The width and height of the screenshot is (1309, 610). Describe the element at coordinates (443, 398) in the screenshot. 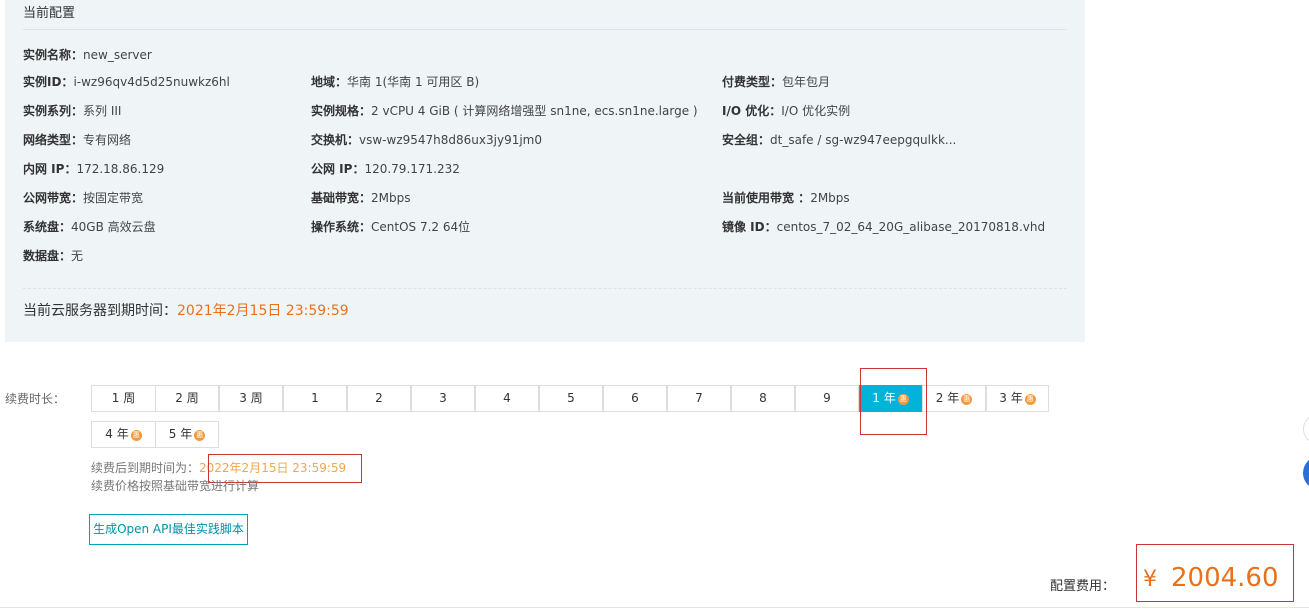

I see `duration-option-3-month: 3` at that location.